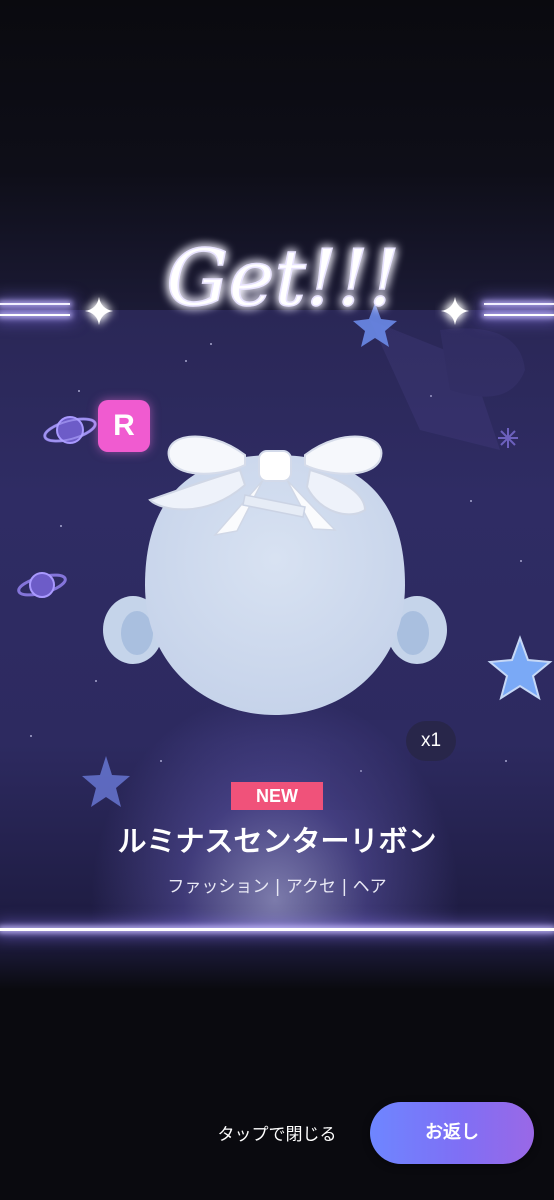 This screenshot has height=1200, width=554. Describe the element at coordinates (277, 841) in the screenshot. I see `item-name: ルミナスセンターリボン` at that location.